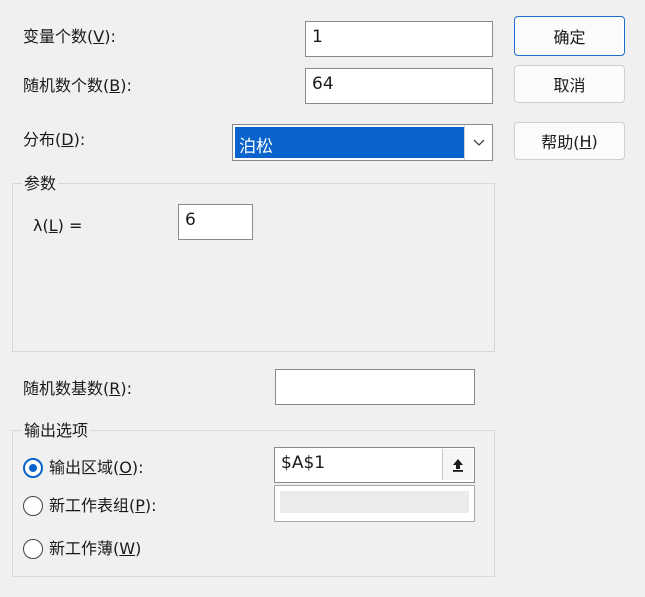 Image resolution: width=645 pixels, height=597 pixels. Describe the element at coordinates (569, 84) in the screenshot. I see `cancel-button: 取消` at that location.